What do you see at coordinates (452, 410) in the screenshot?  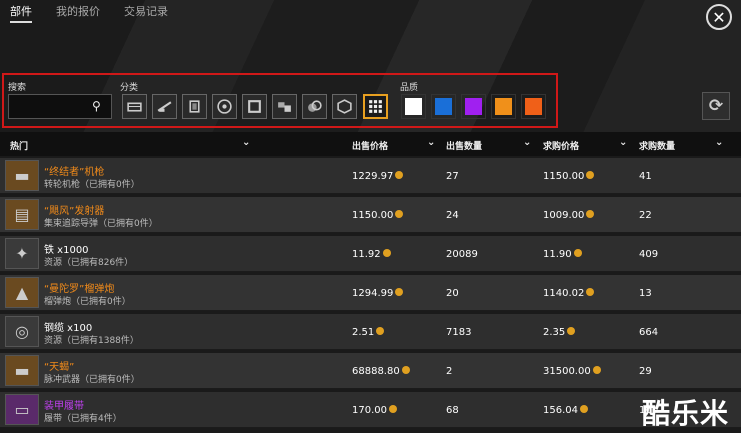 I see `sell-qty-cell: 68` at bounding box center [452, 410].